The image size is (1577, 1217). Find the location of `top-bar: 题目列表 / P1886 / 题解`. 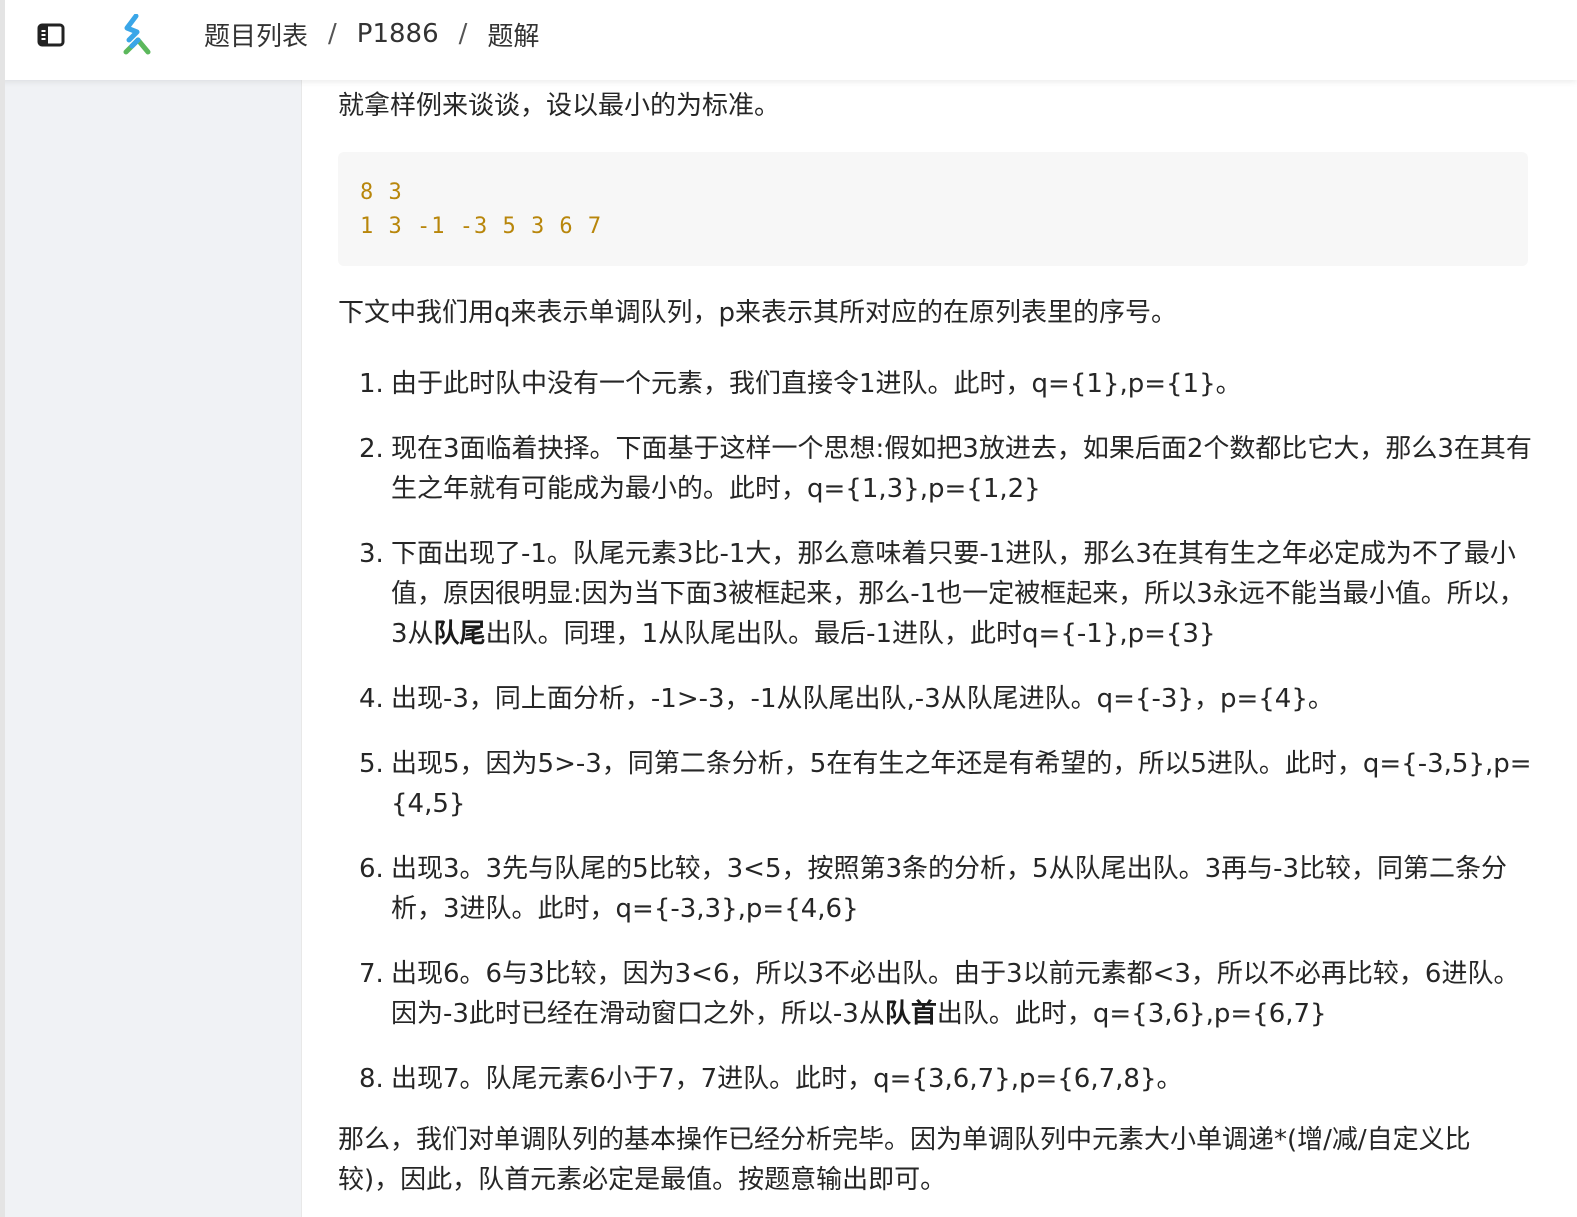

top-bar: 题目列表 / P1886 / 题解 is located at coordinates (788, 40).